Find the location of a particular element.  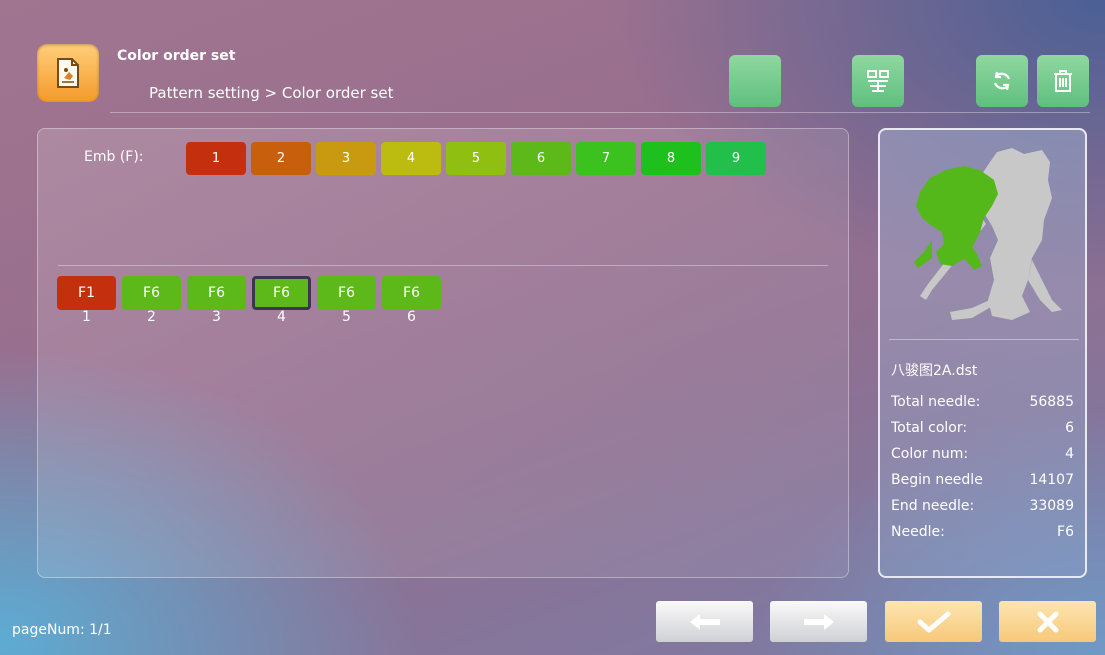

prev-button is located at coordinates (704, 621).